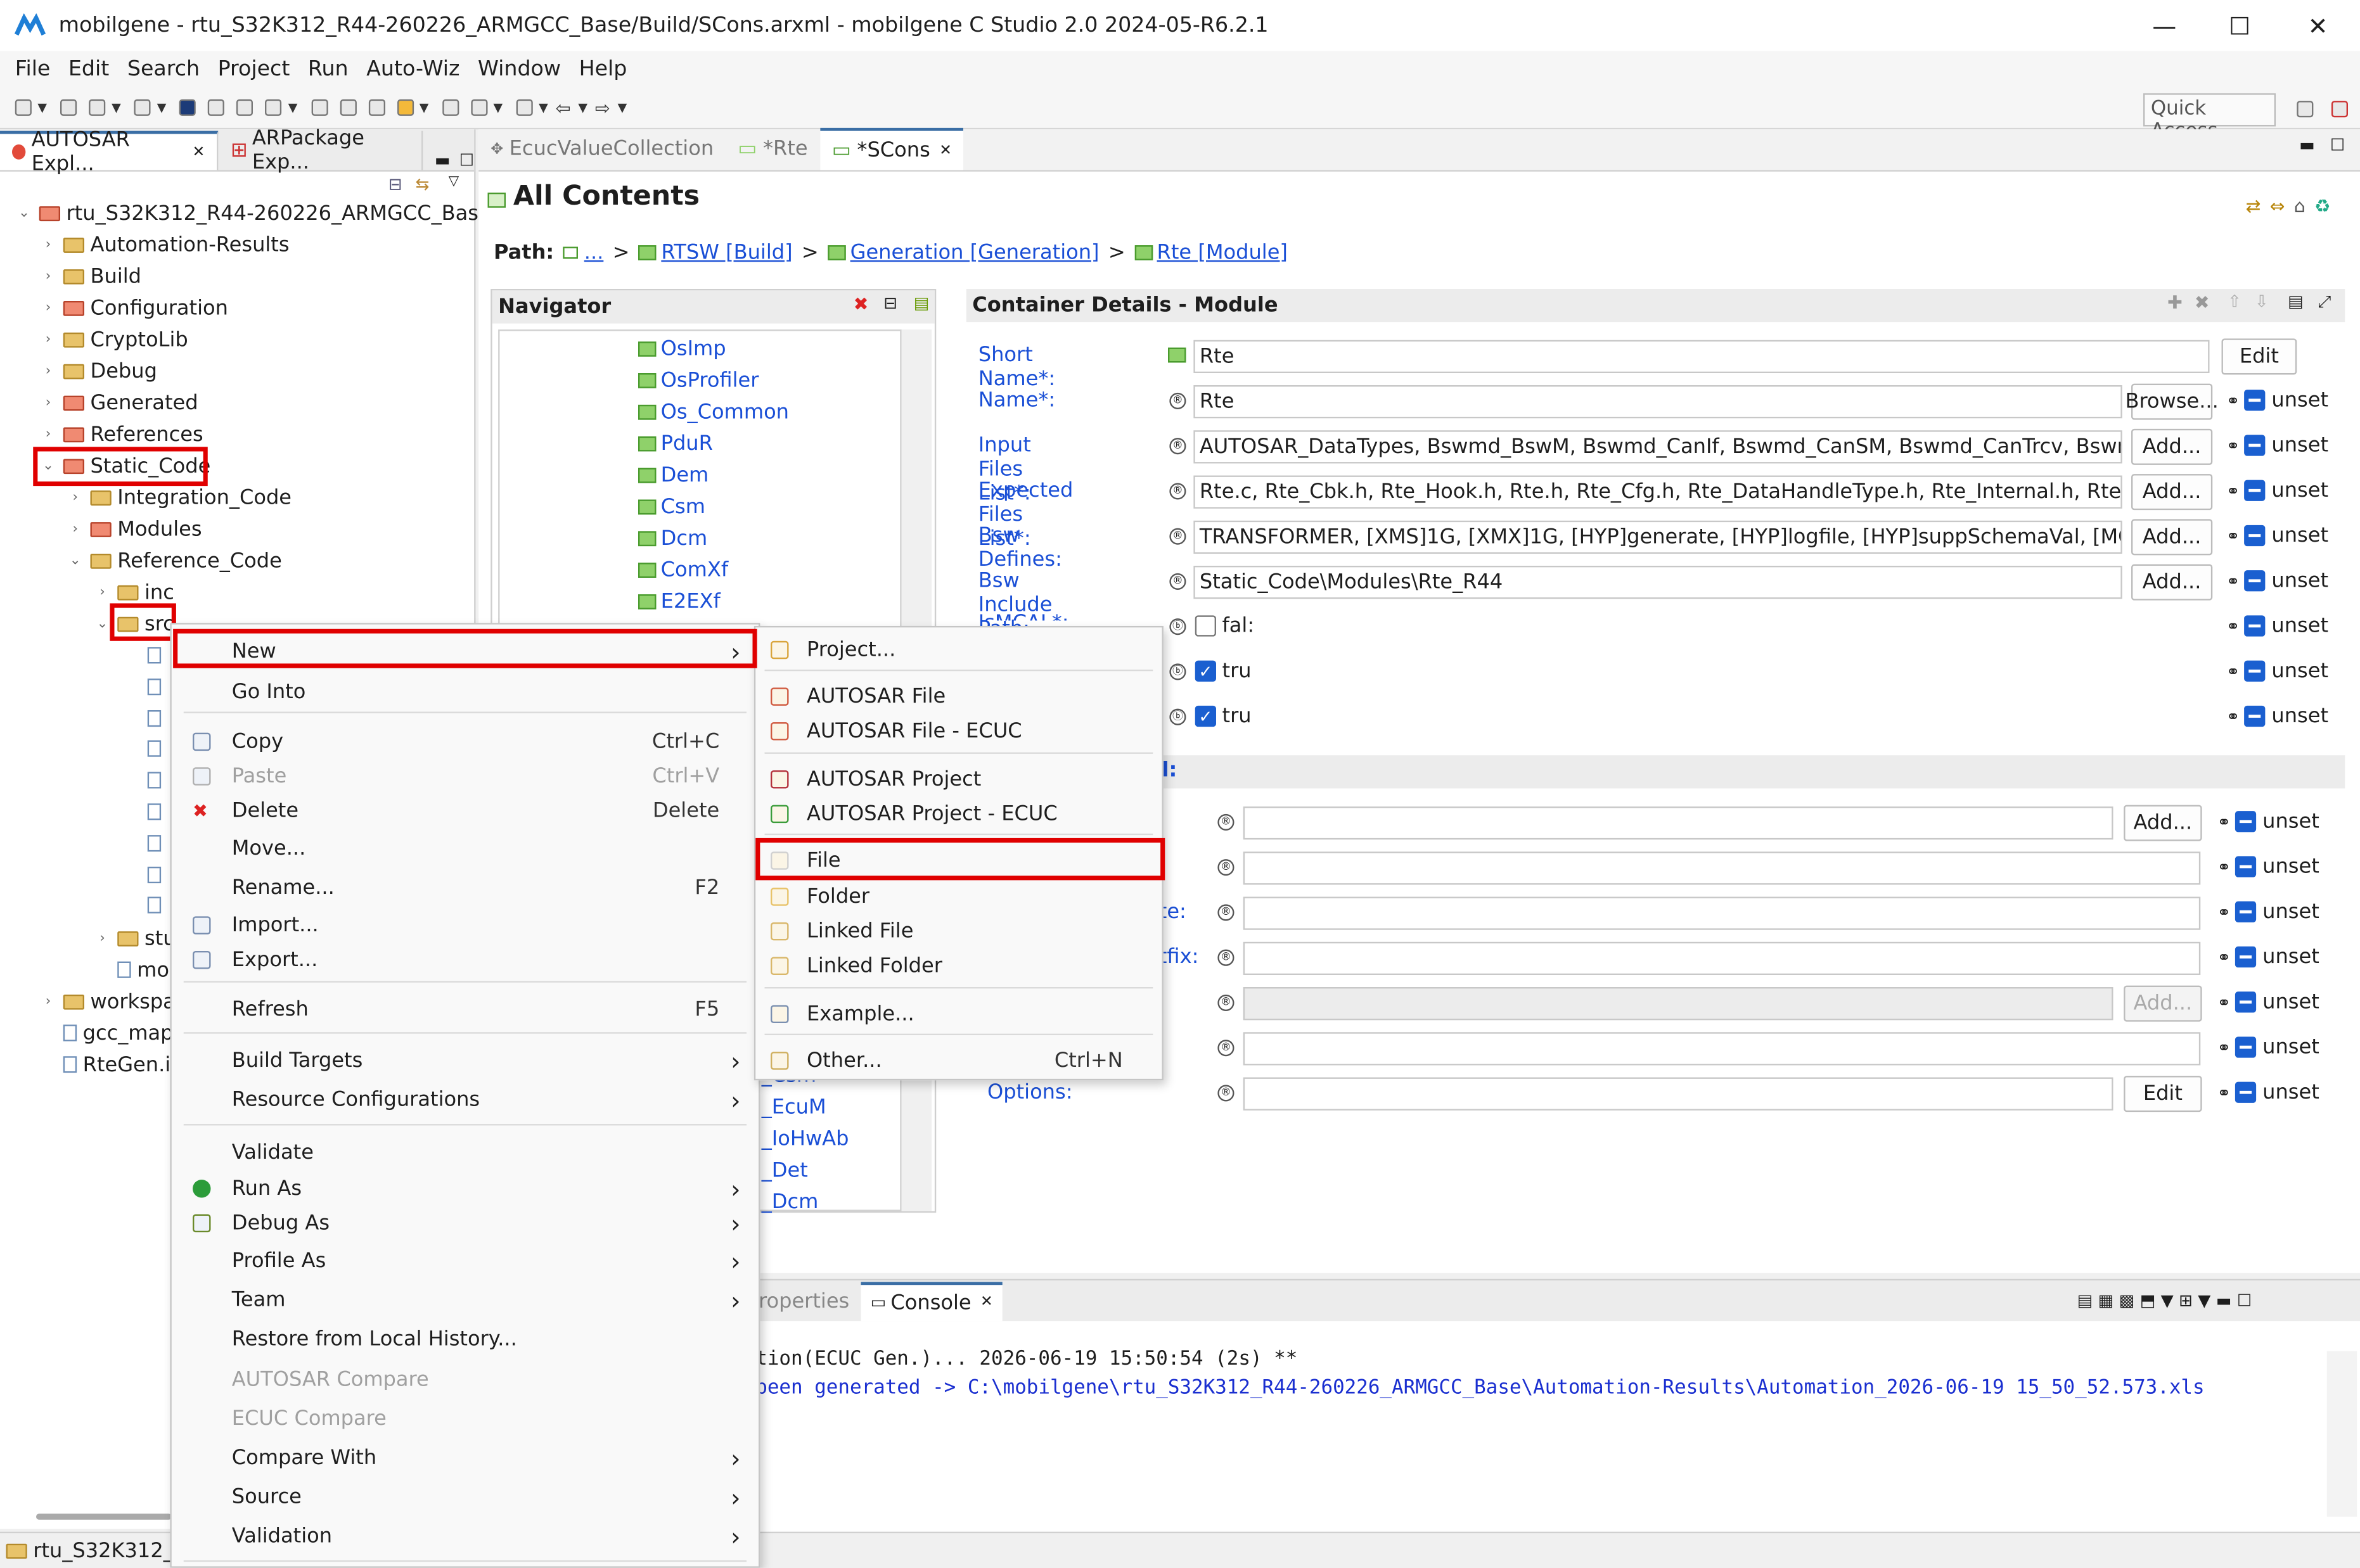 The image size is (2360, 1568). Describe the element at coordinates (2253, 206) in the screenshot. I see `sync-icon: ⇄` at that location.